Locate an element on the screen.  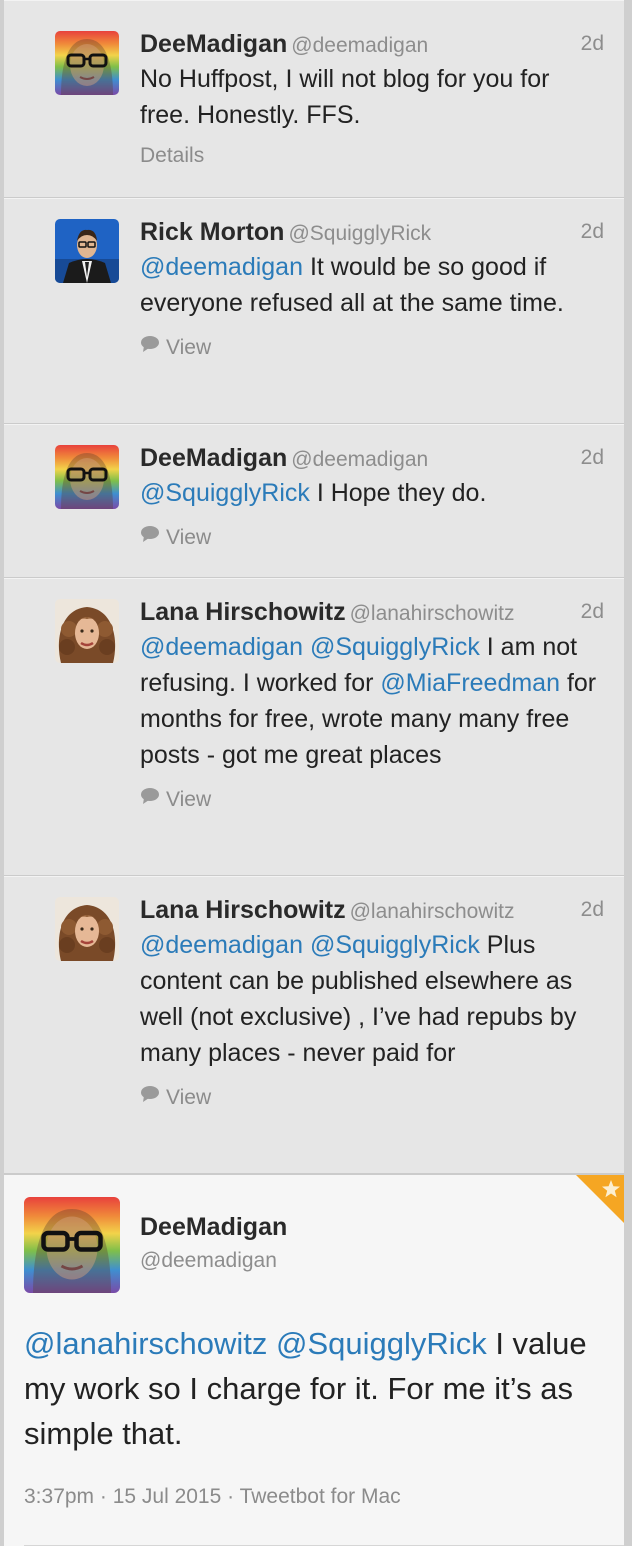
details-link: Details is located at coordinates (372, 156).